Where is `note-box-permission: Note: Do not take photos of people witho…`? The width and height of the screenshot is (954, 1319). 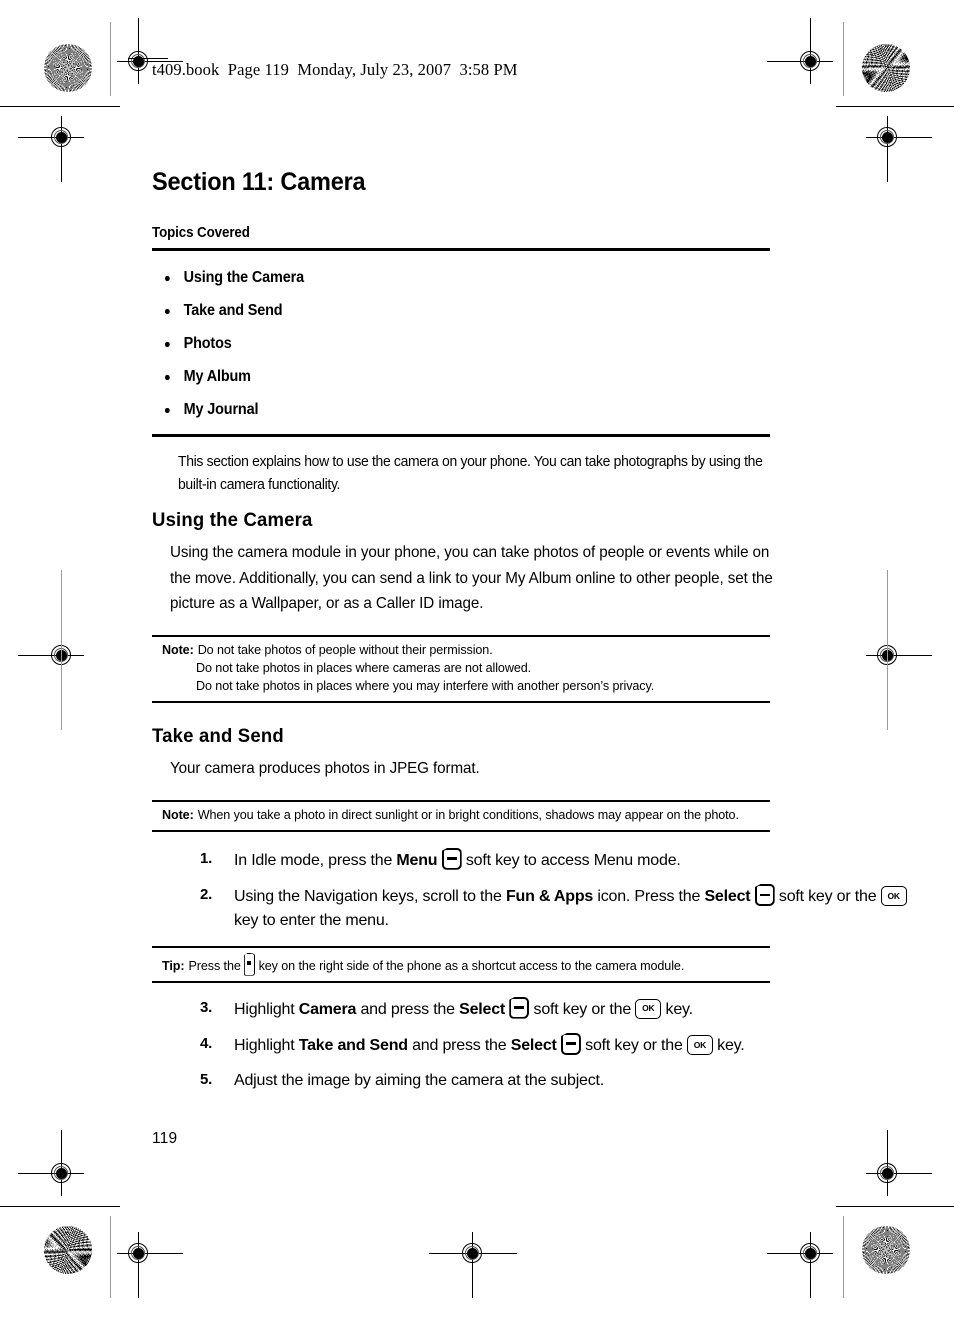
note-box-permission: Note: Do not take photos of people witho… is located at coordinates (461, 669).